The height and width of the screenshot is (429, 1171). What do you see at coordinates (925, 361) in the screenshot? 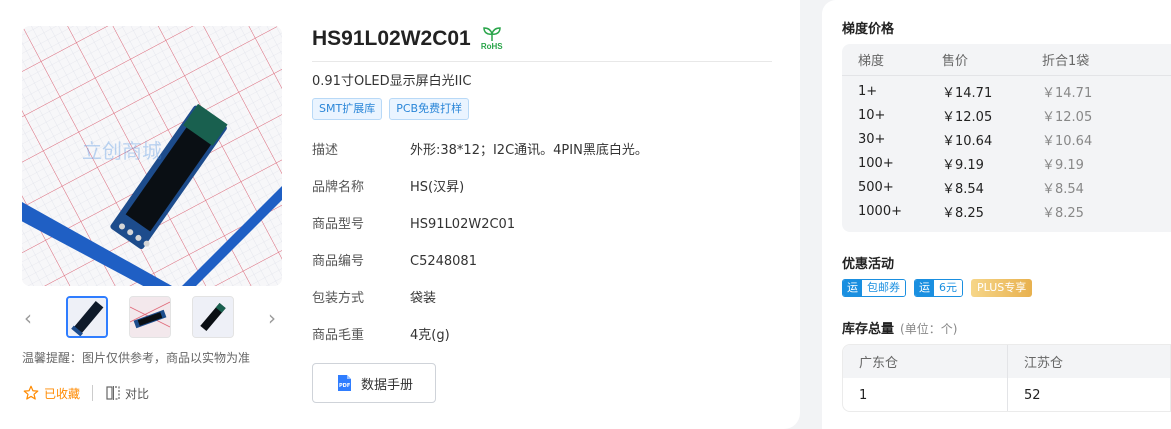
I see `warehouse-guangdong-header: 广东仓` at bounding box center [925, 361].